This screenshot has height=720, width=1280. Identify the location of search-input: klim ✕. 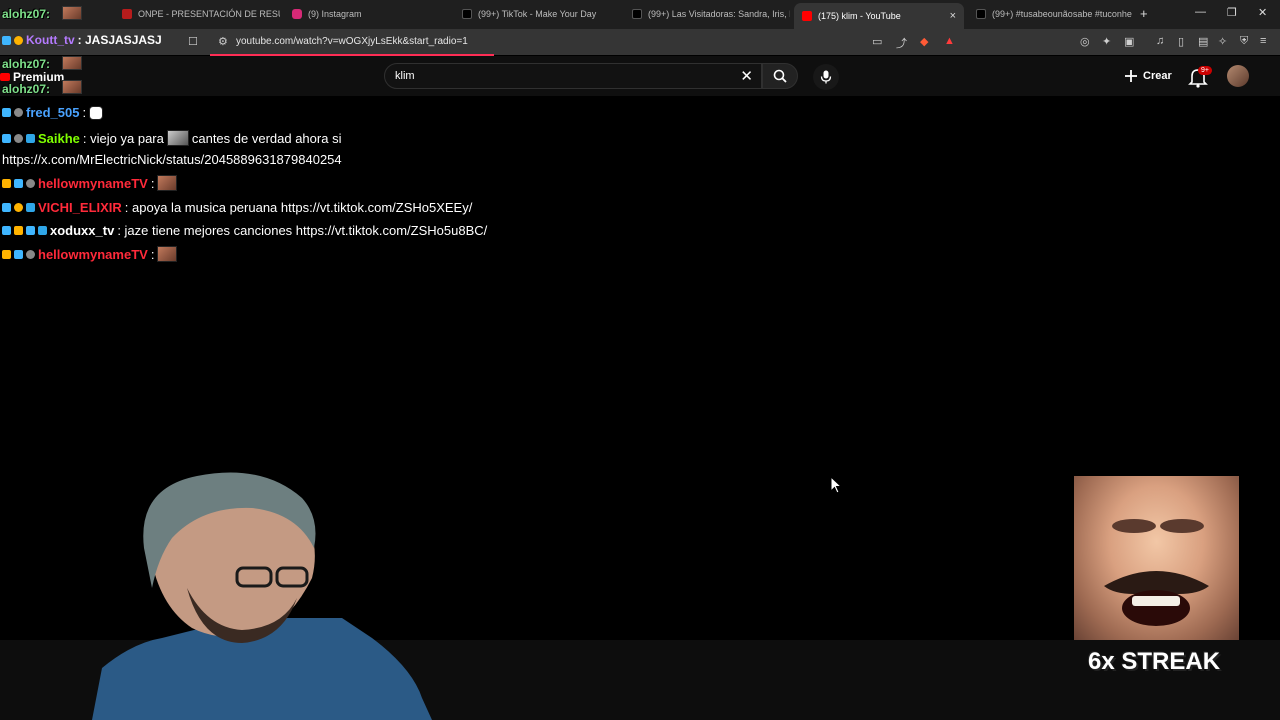
(573, 76).